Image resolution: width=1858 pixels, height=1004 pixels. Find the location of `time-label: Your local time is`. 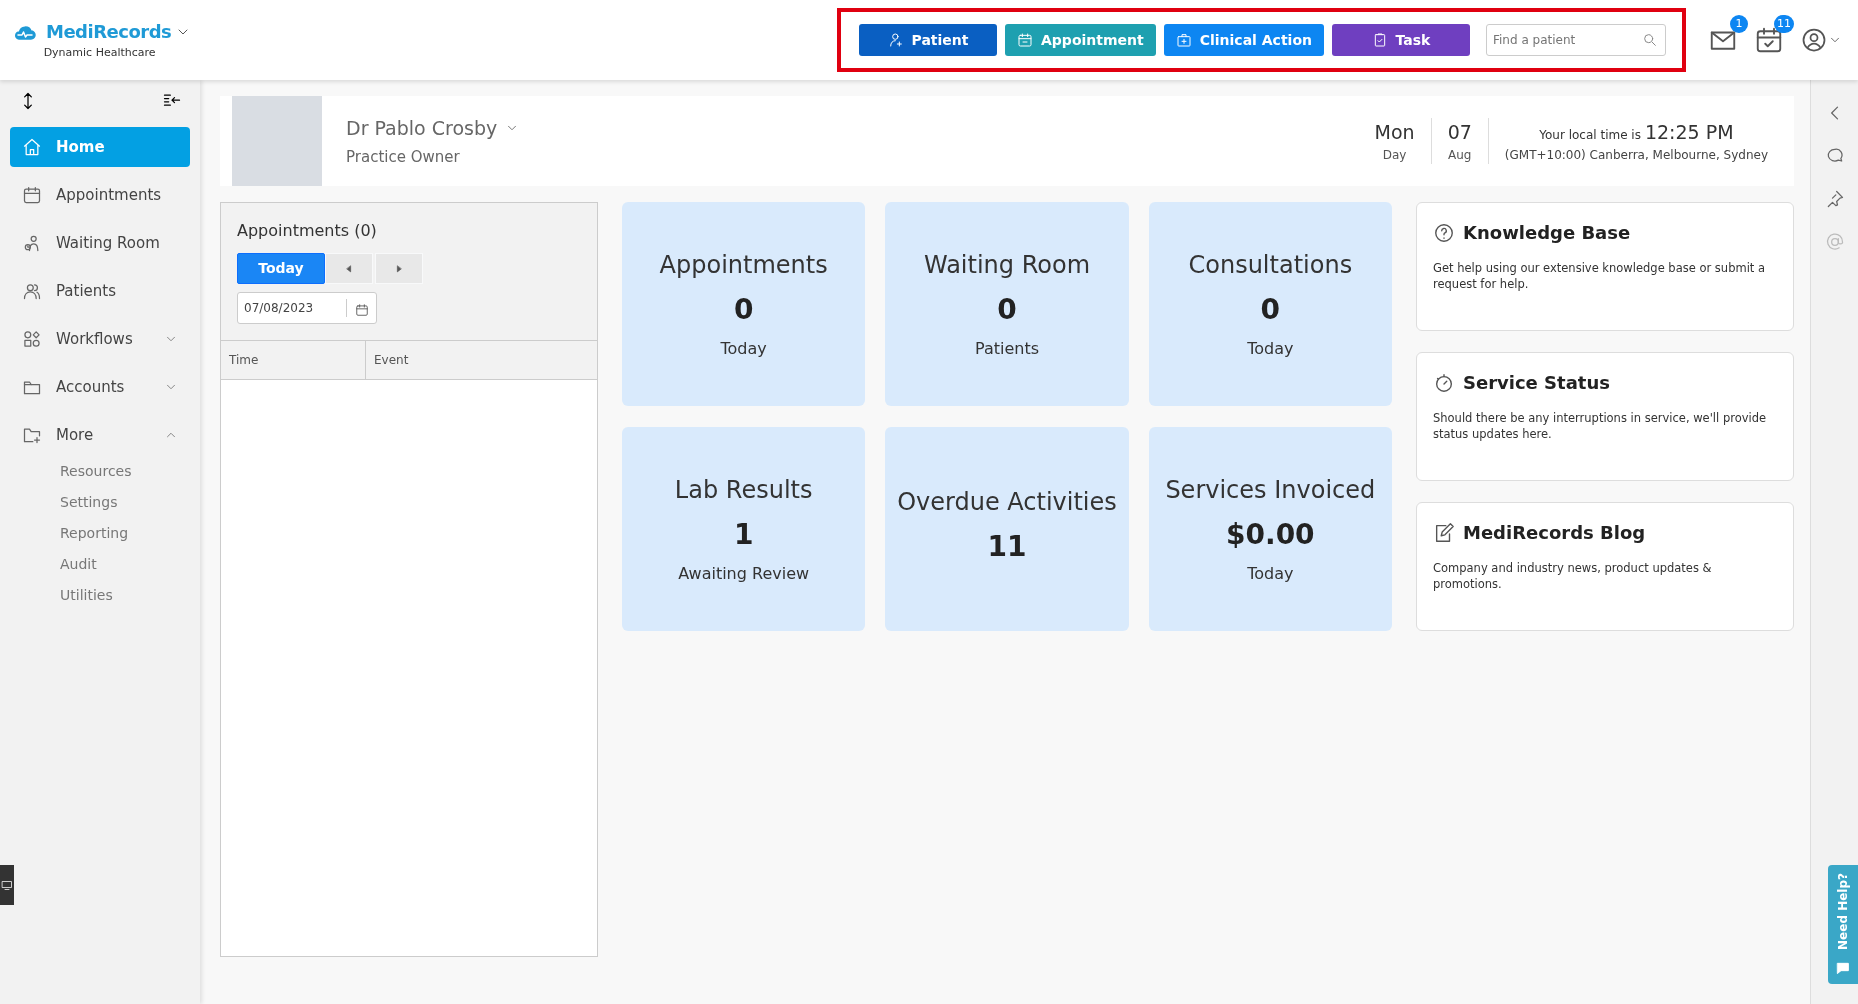

time-label: Your local time is is located at coordinates (1590, 135).